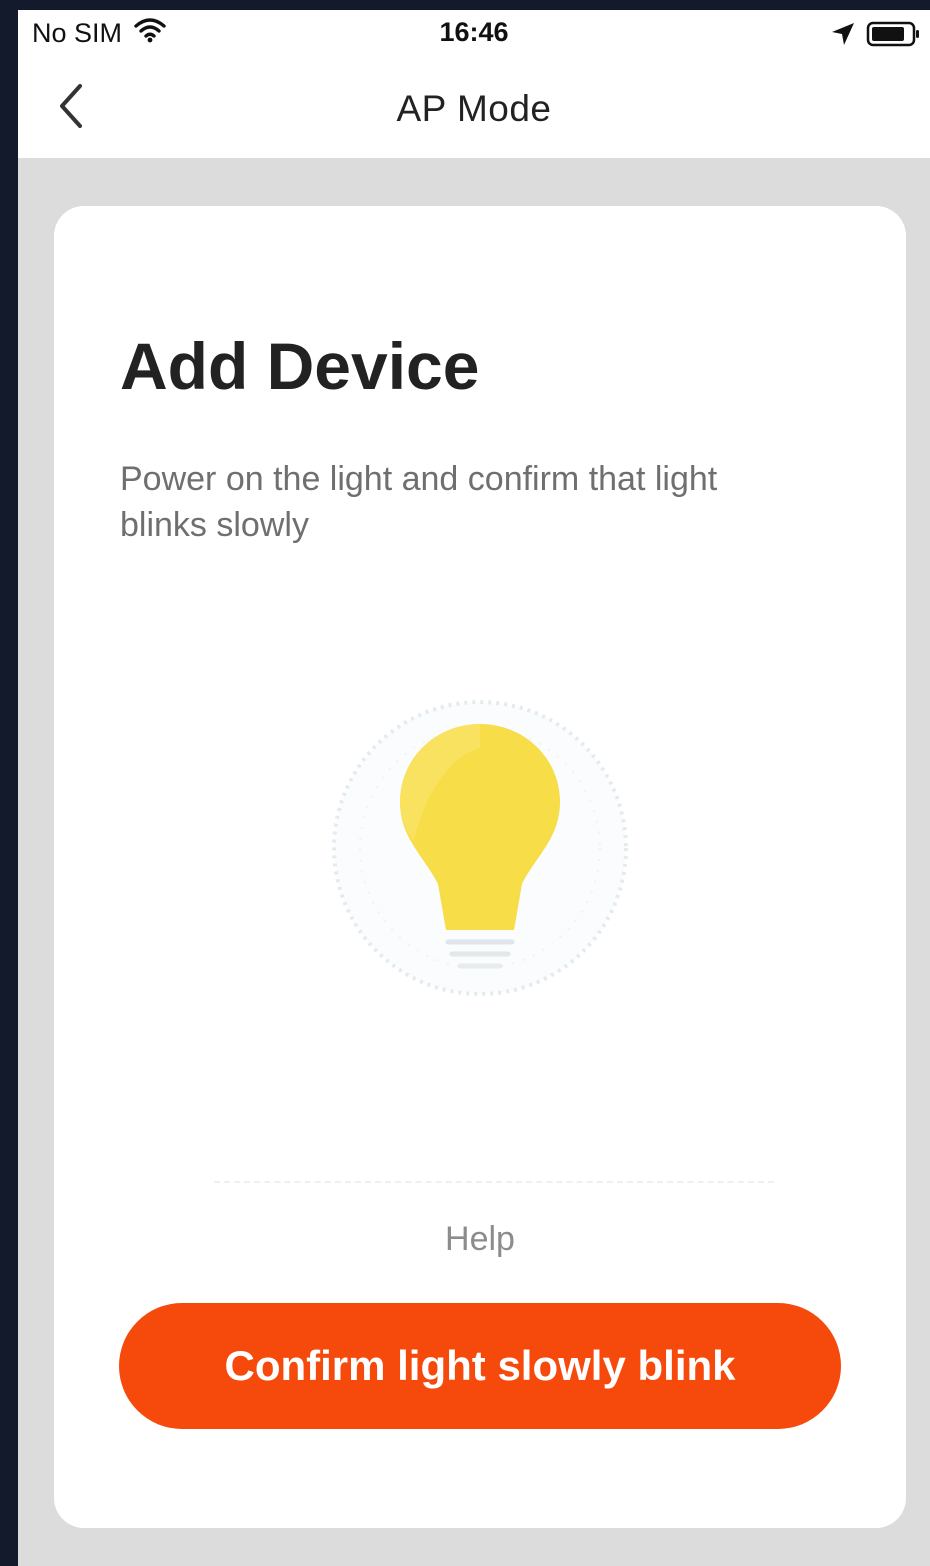 The width and height of the screenshot is (930, 1566). Describe the element at coordinates (480, 1366) in the screenshot. I see `confirm-blink-button: Confirm light slowly blink` at that location.